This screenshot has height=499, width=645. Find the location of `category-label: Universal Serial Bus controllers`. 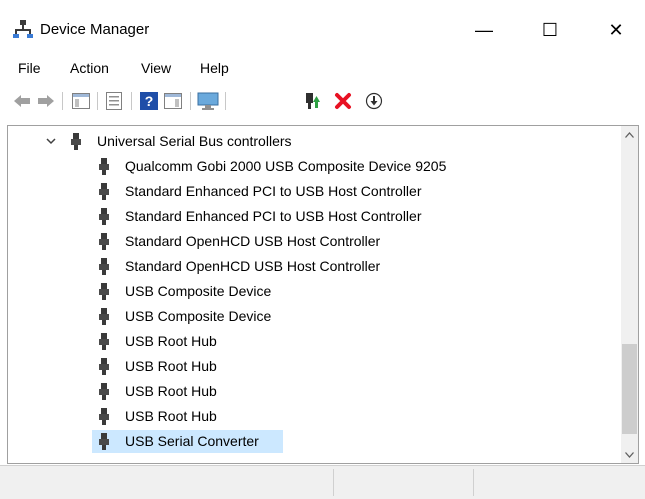

category-label: Universal Serial Bus controllers is located at coordinates (194, 141).